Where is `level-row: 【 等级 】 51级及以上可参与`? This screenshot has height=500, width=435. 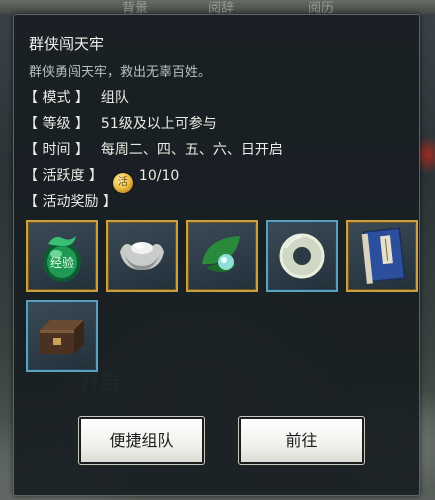 level-row: 【 等级 】 51级及以上可参与 is located at coordinates (120, 124).